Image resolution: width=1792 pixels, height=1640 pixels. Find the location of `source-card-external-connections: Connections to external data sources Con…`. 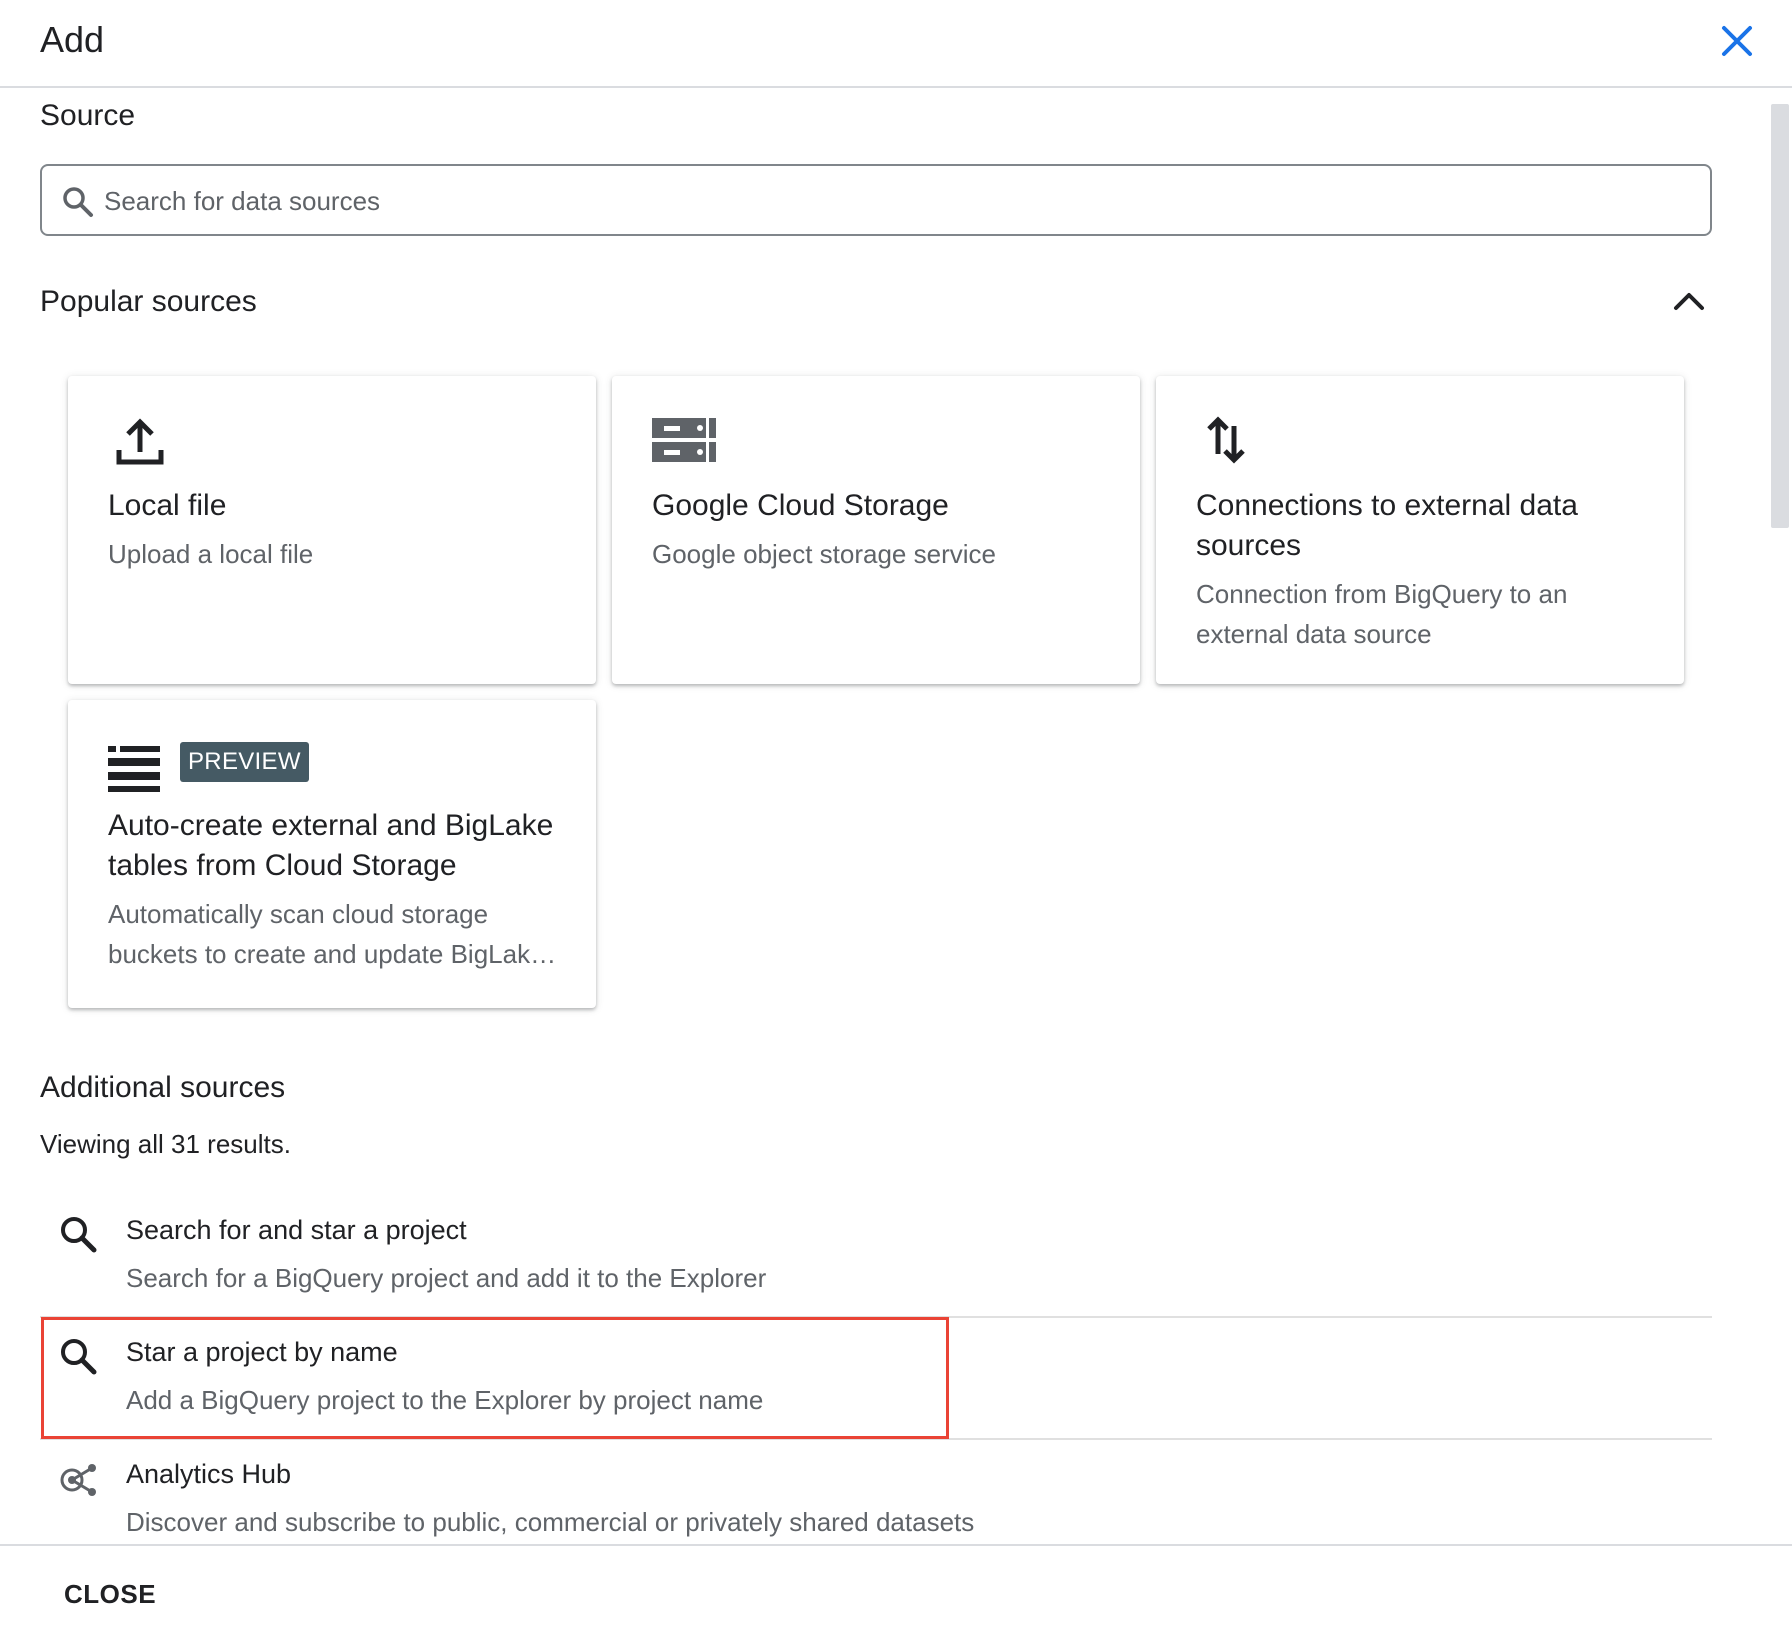

source-card-external-connections: Connections to external data sources Con… is located at coordinates (1420, 530).